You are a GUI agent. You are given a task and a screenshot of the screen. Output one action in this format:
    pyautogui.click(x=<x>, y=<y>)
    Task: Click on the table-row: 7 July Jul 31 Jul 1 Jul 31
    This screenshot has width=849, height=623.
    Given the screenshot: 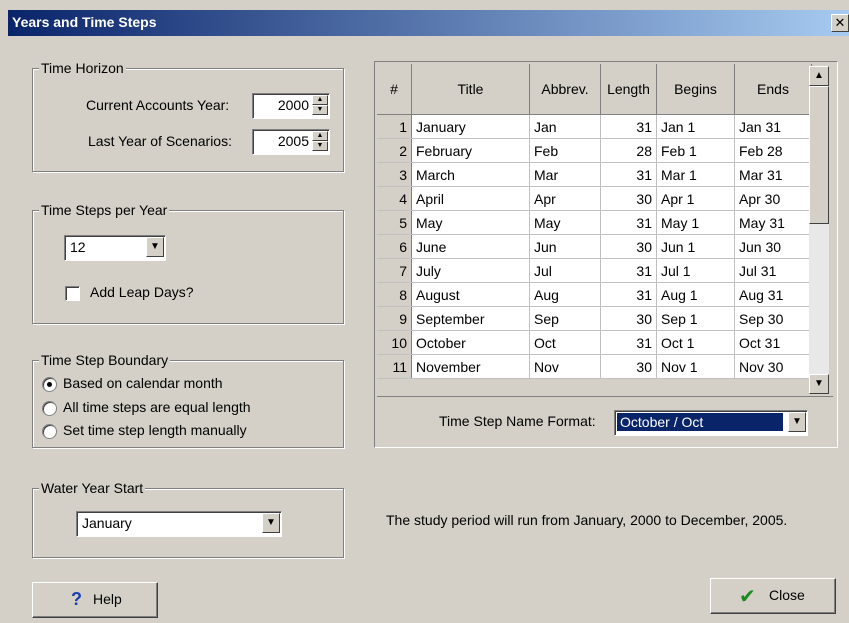 What is the action you would take?
    pyautogui.click(x=594, y=270)
    